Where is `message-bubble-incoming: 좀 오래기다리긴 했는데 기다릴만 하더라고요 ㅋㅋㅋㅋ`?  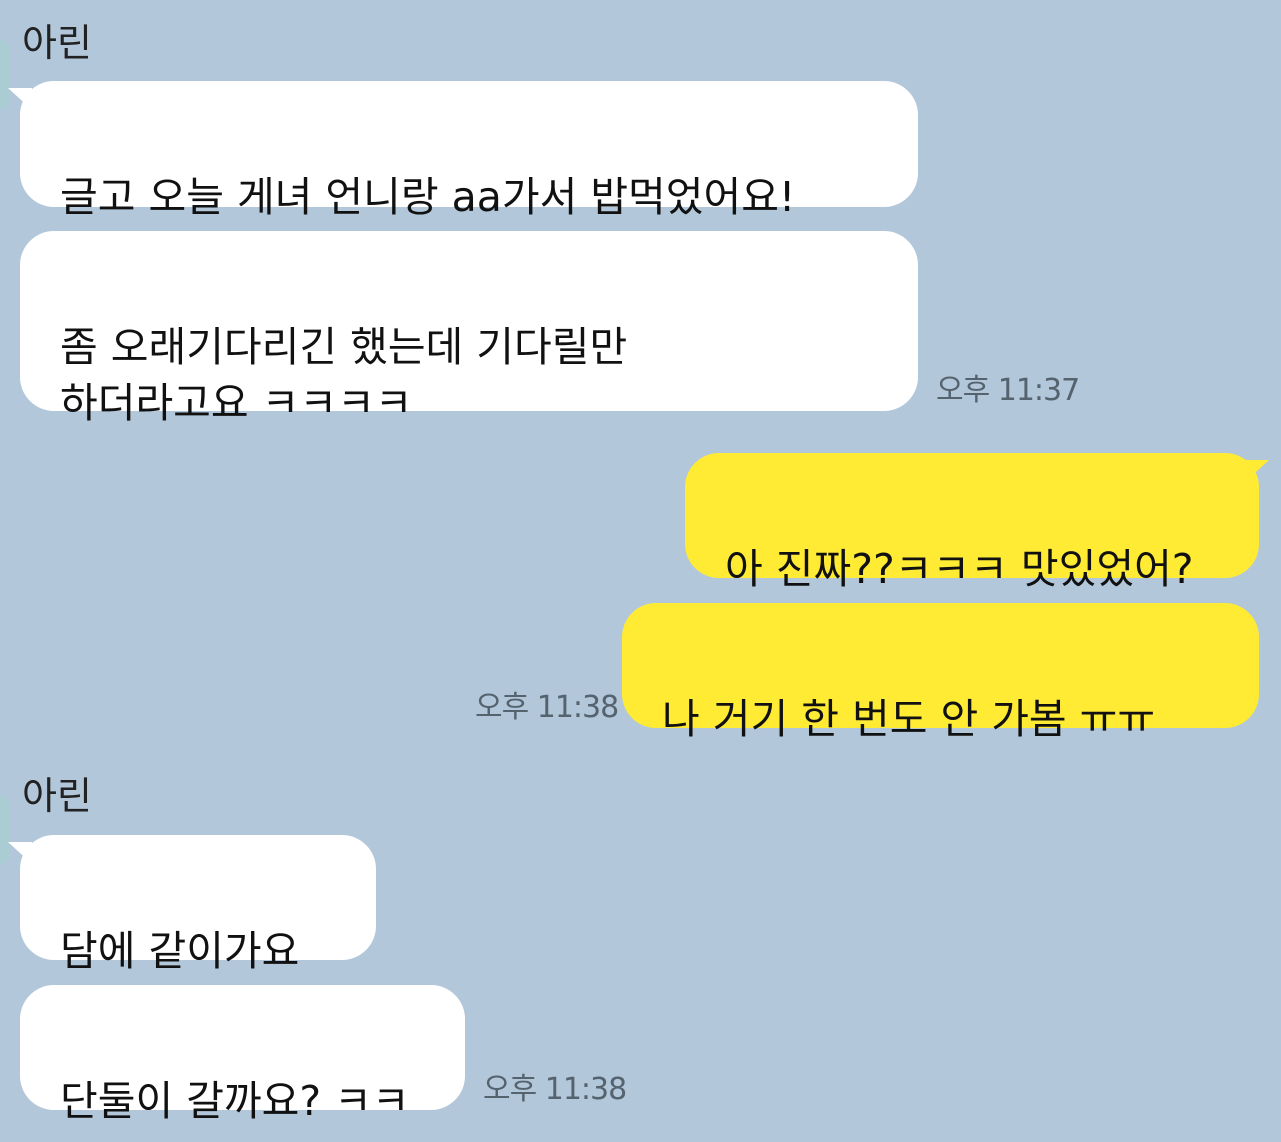 message-bubble-incoming: 좀 오래기다리긴 했는데 기다릴만 하더라고요 ㅋㅋㅋㅋ is located at coordinates (469, 329).